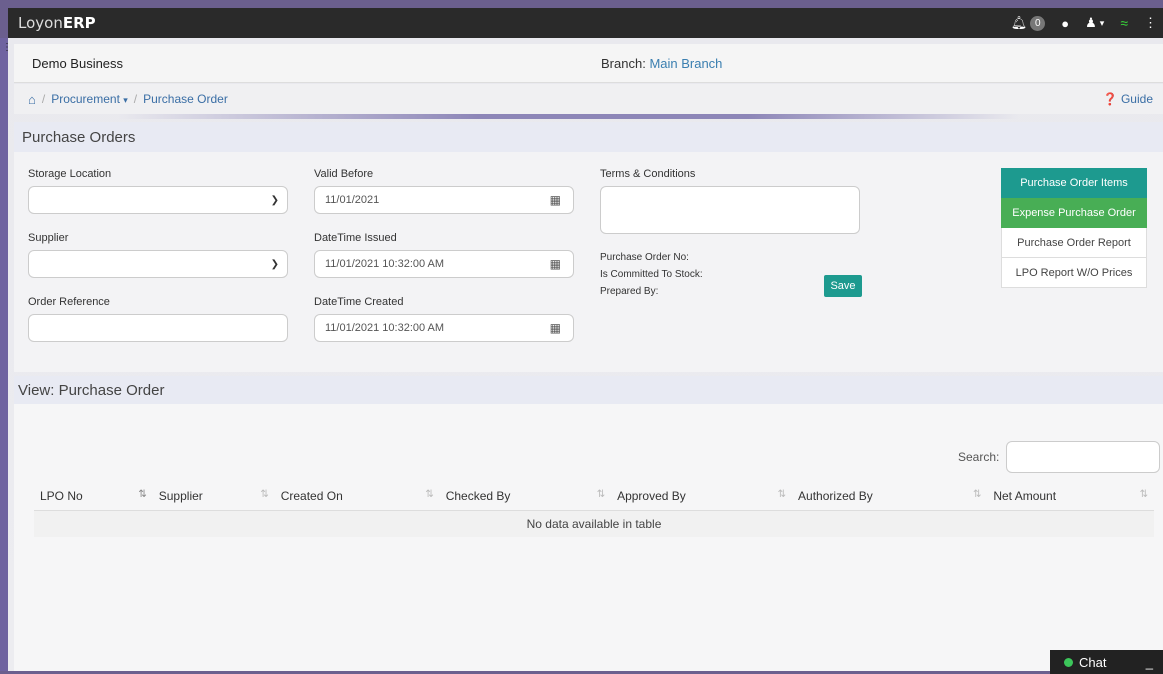 This screenshot has width=1163, height=674. Describe the element at coordinates (93, 496) in the screenshot. I see `column-header: LPO No ⇅` at that location.